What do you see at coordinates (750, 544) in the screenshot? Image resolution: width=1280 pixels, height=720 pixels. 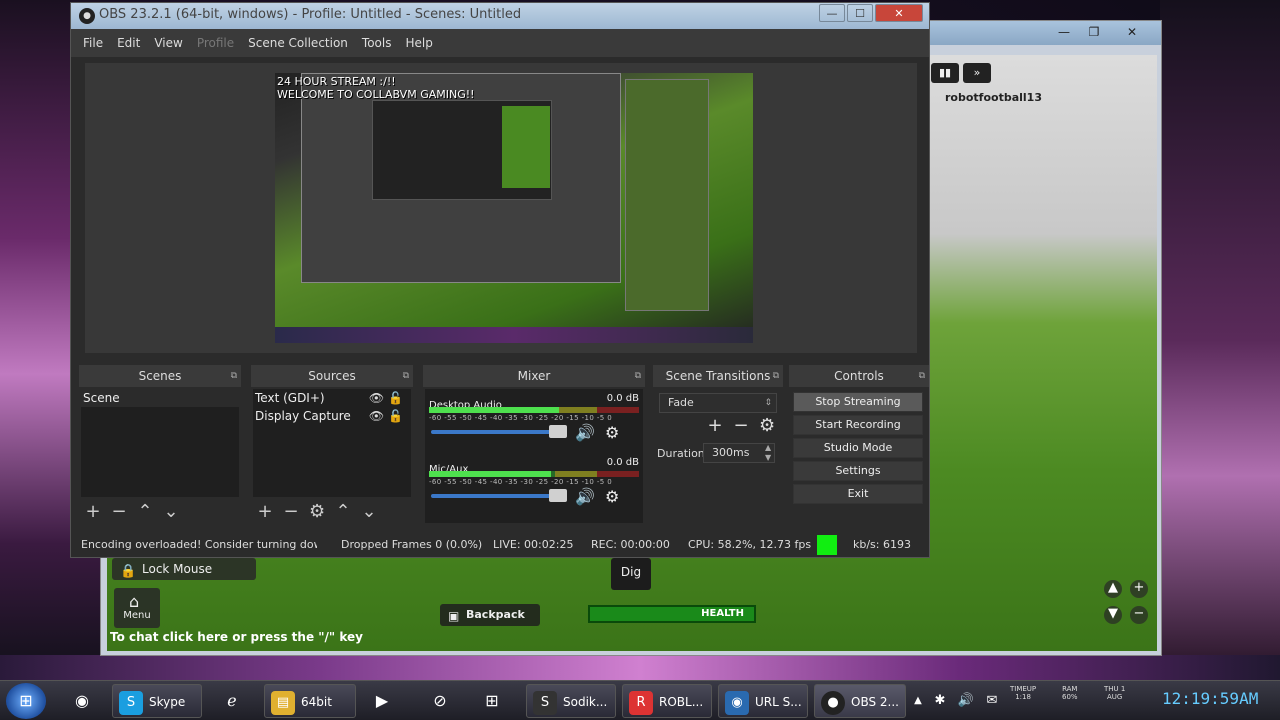 I see `cpu-fps: CPU: 58.2%, 12.73 fps` at bounding box center [750, 544].